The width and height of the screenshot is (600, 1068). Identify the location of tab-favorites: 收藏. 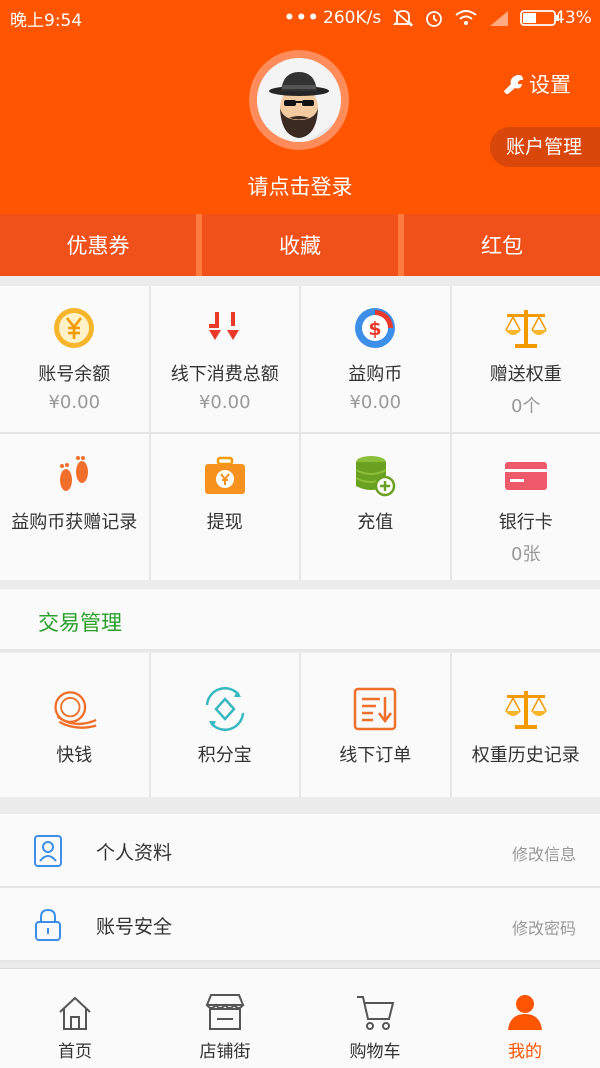
(300, 245).